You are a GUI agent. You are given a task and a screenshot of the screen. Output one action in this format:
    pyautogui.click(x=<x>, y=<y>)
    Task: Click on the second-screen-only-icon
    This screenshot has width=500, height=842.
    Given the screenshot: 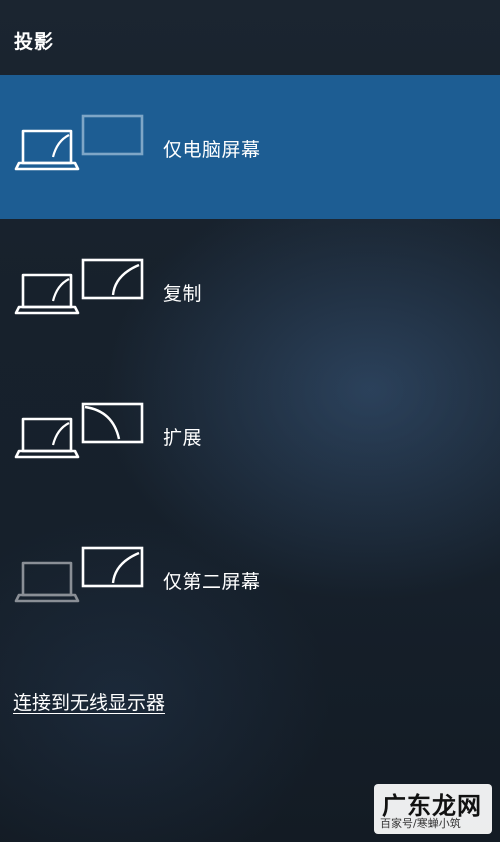 What is the action you would take?
    pyautogui.click(x=79, y=574)
    